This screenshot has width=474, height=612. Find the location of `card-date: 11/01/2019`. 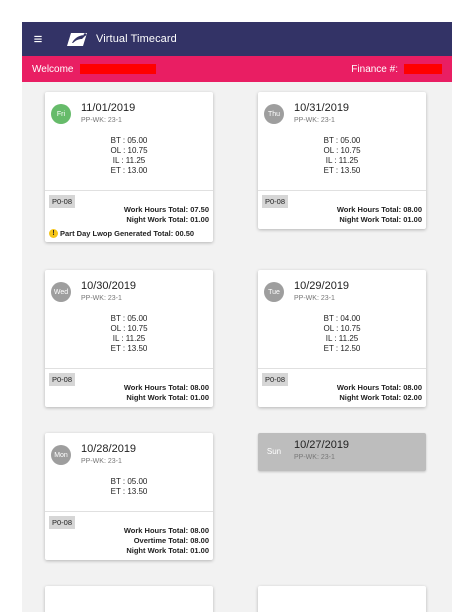

card-date: 11/01/2019 is located at coordinates (108, 108).